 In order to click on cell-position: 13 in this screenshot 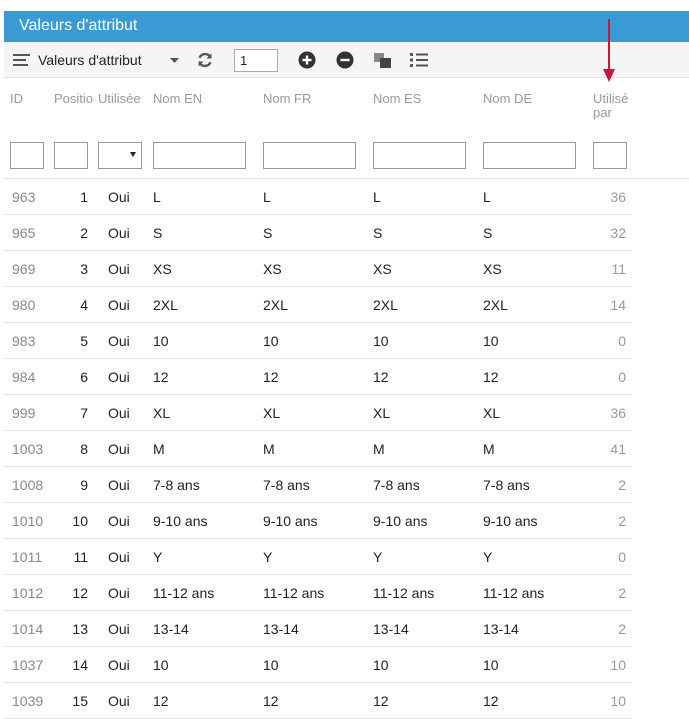, I will do `click(80, 629)`.